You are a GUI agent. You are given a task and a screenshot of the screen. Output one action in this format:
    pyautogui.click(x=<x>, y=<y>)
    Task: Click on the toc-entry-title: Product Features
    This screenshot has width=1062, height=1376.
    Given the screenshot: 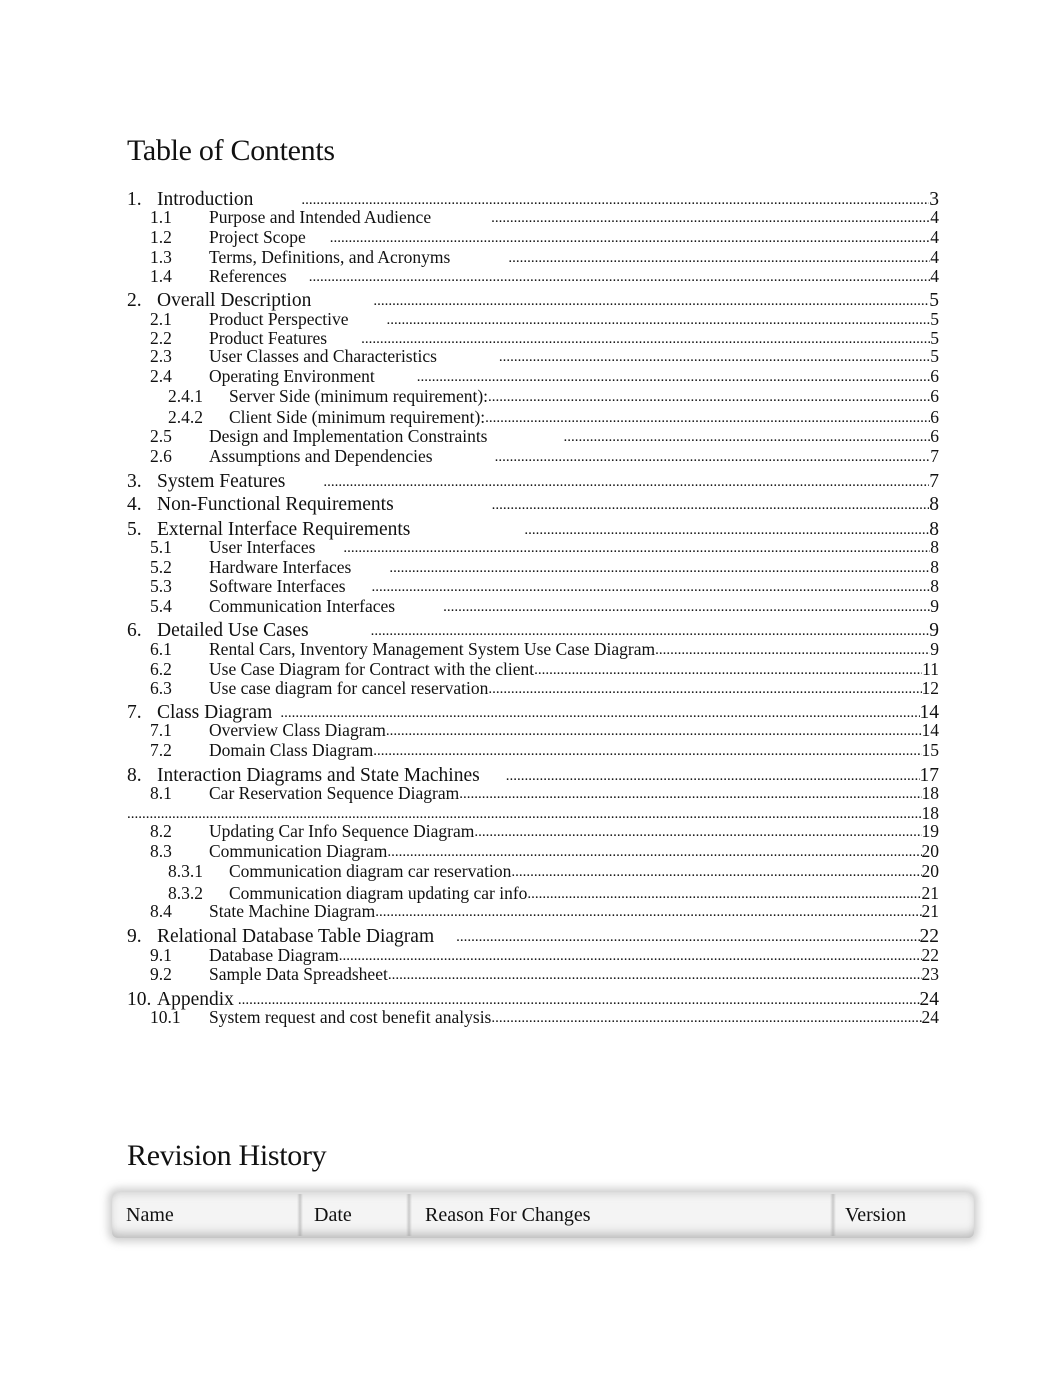 What is the action you would take?
    pyautogui.click(x=268, y=339)
    